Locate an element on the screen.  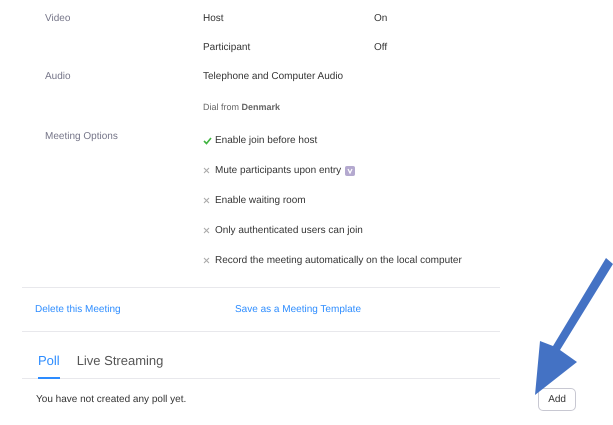
setting-value: Participant is located at coordinates (227, 47).